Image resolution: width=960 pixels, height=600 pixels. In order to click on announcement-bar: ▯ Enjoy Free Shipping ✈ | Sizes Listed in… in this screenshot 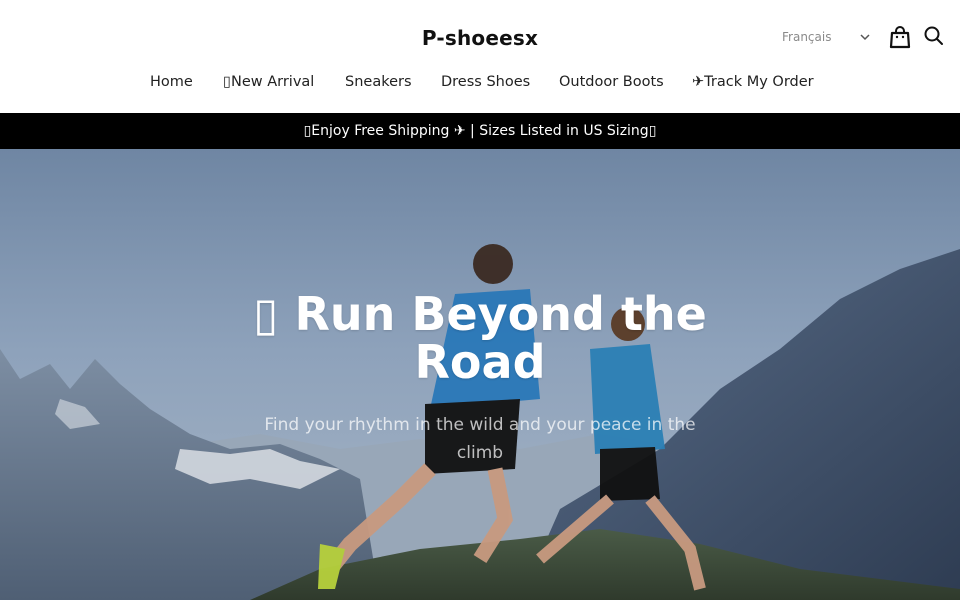, I will do `click(480, 131)`.